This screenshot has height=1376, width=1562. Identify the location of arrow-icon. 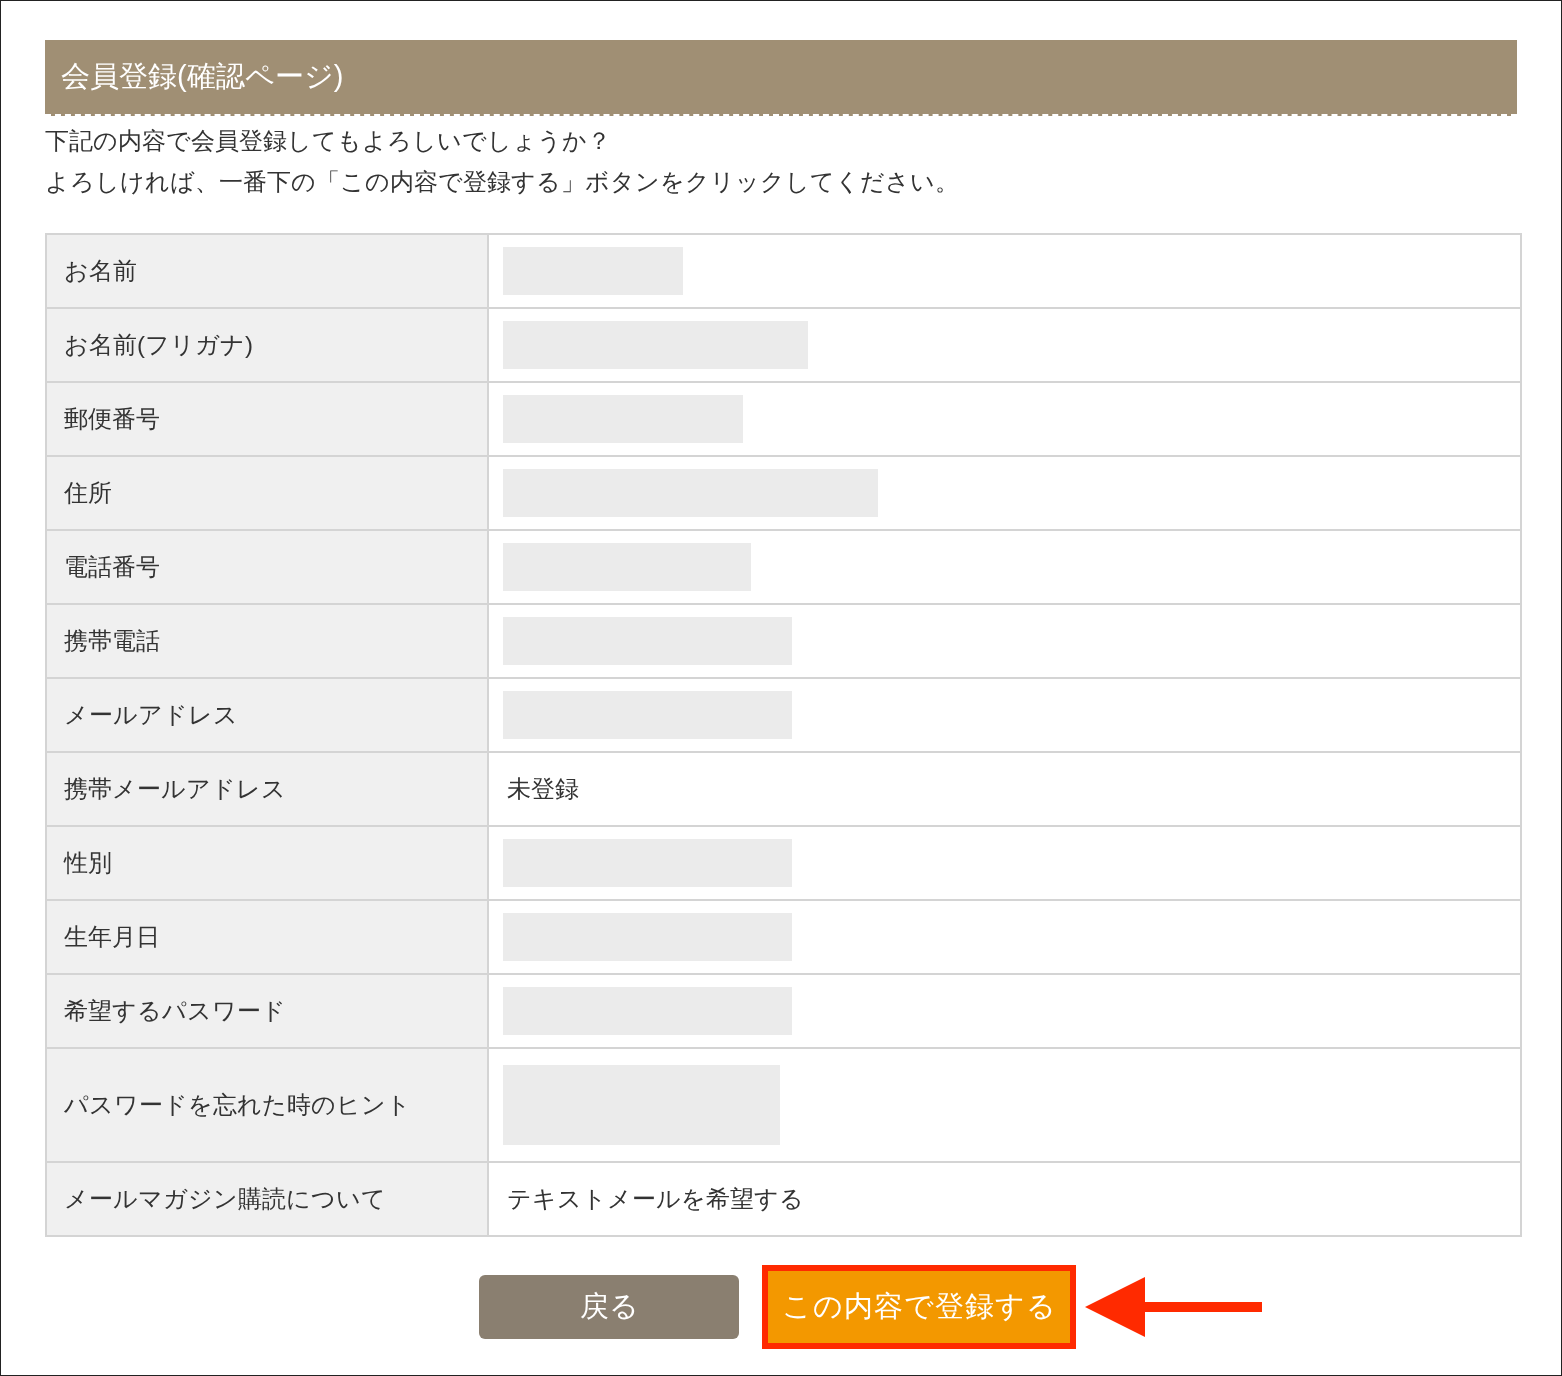
(1173, 1307).